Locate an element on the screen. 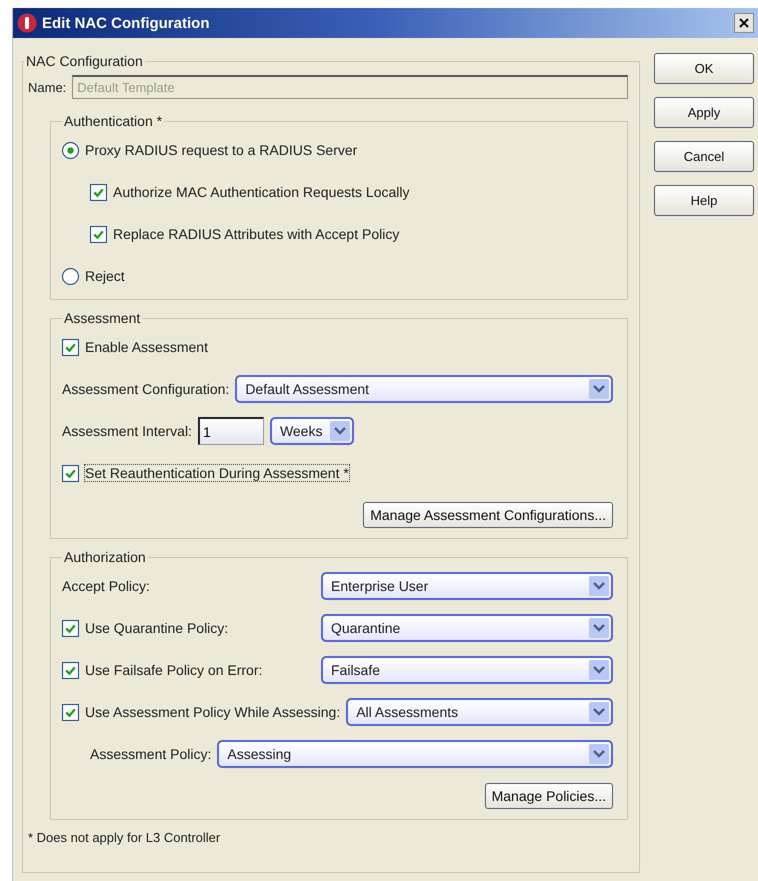 Image resolution: width=758 pixels, height=881 pixels. section-label: Authorization is located at coordinates (105, 557).